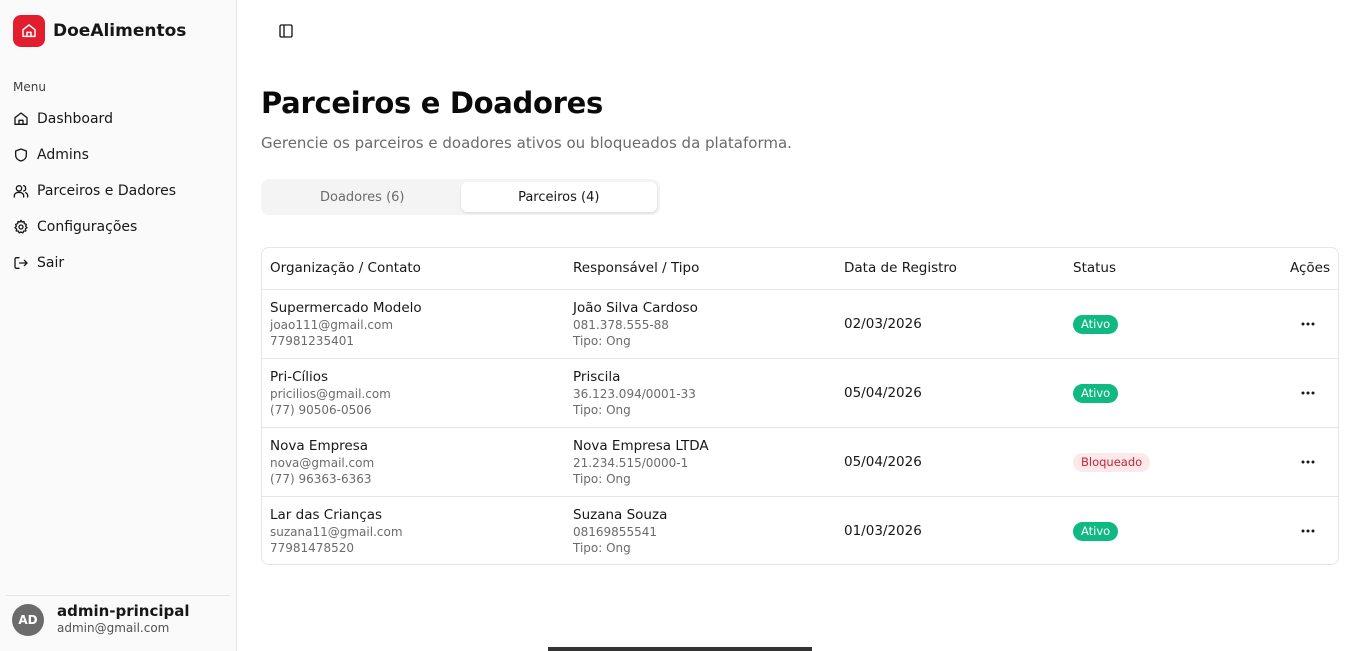  I want to click on user-email: admin@gmail.com, so click(113, 628).